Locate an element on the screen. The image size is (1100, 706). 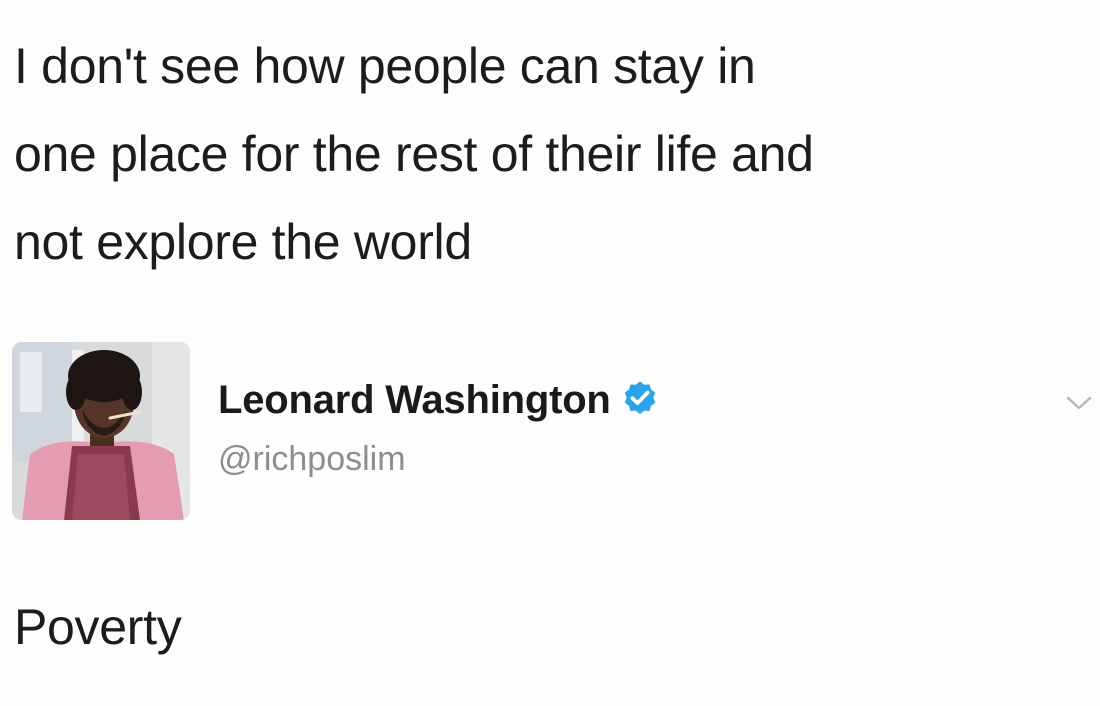
avatar is located at coordinates (101, 431).